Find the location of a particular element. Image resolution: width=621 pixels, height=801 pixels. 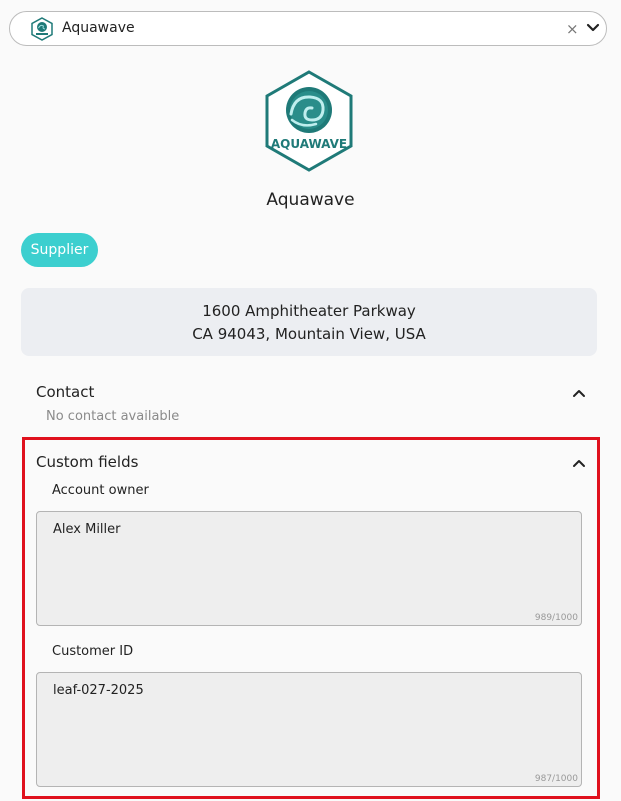

custom-fields-section-title: Custom fields is located at coordinates (87, 462).